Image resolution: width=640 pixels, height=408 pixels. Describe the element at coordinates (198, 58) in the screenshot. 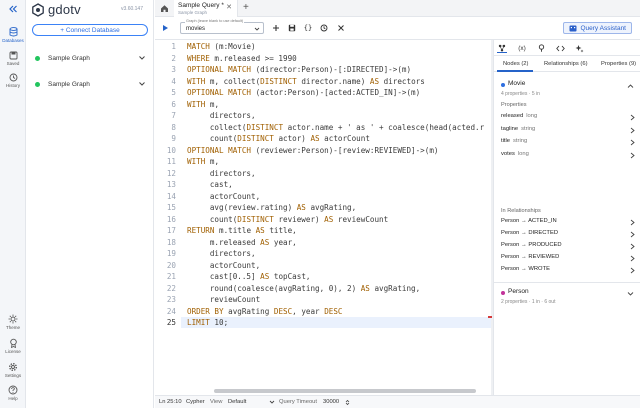

I see `keyword-token: WHERE` at that location.